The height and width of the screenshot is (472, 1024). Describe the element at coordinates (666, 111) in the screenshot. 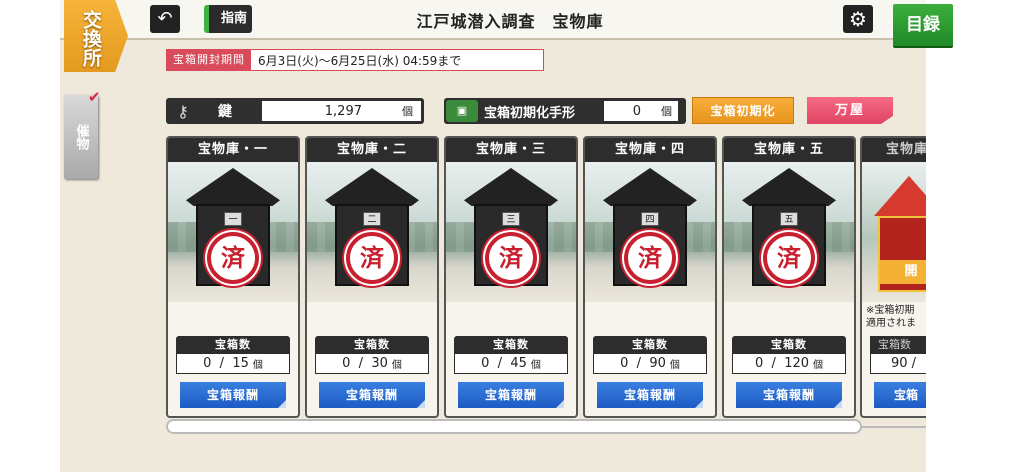

I see `reset-ticket-unit: 個` at that location.